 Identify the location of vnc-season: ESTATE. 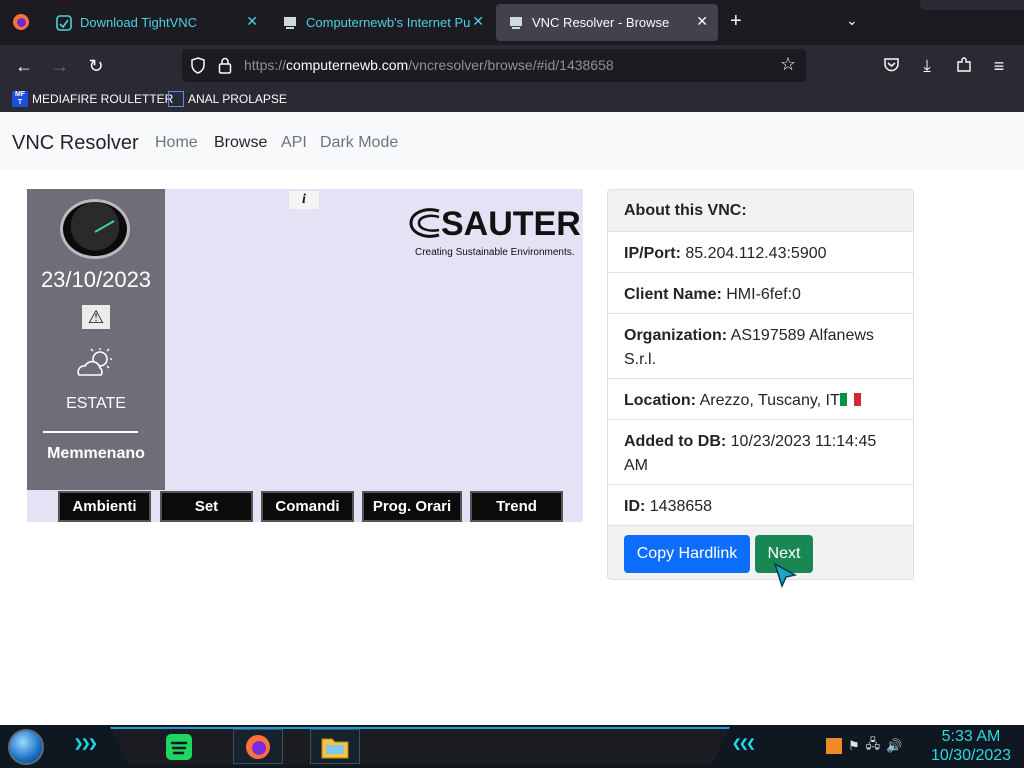
(96, 403).